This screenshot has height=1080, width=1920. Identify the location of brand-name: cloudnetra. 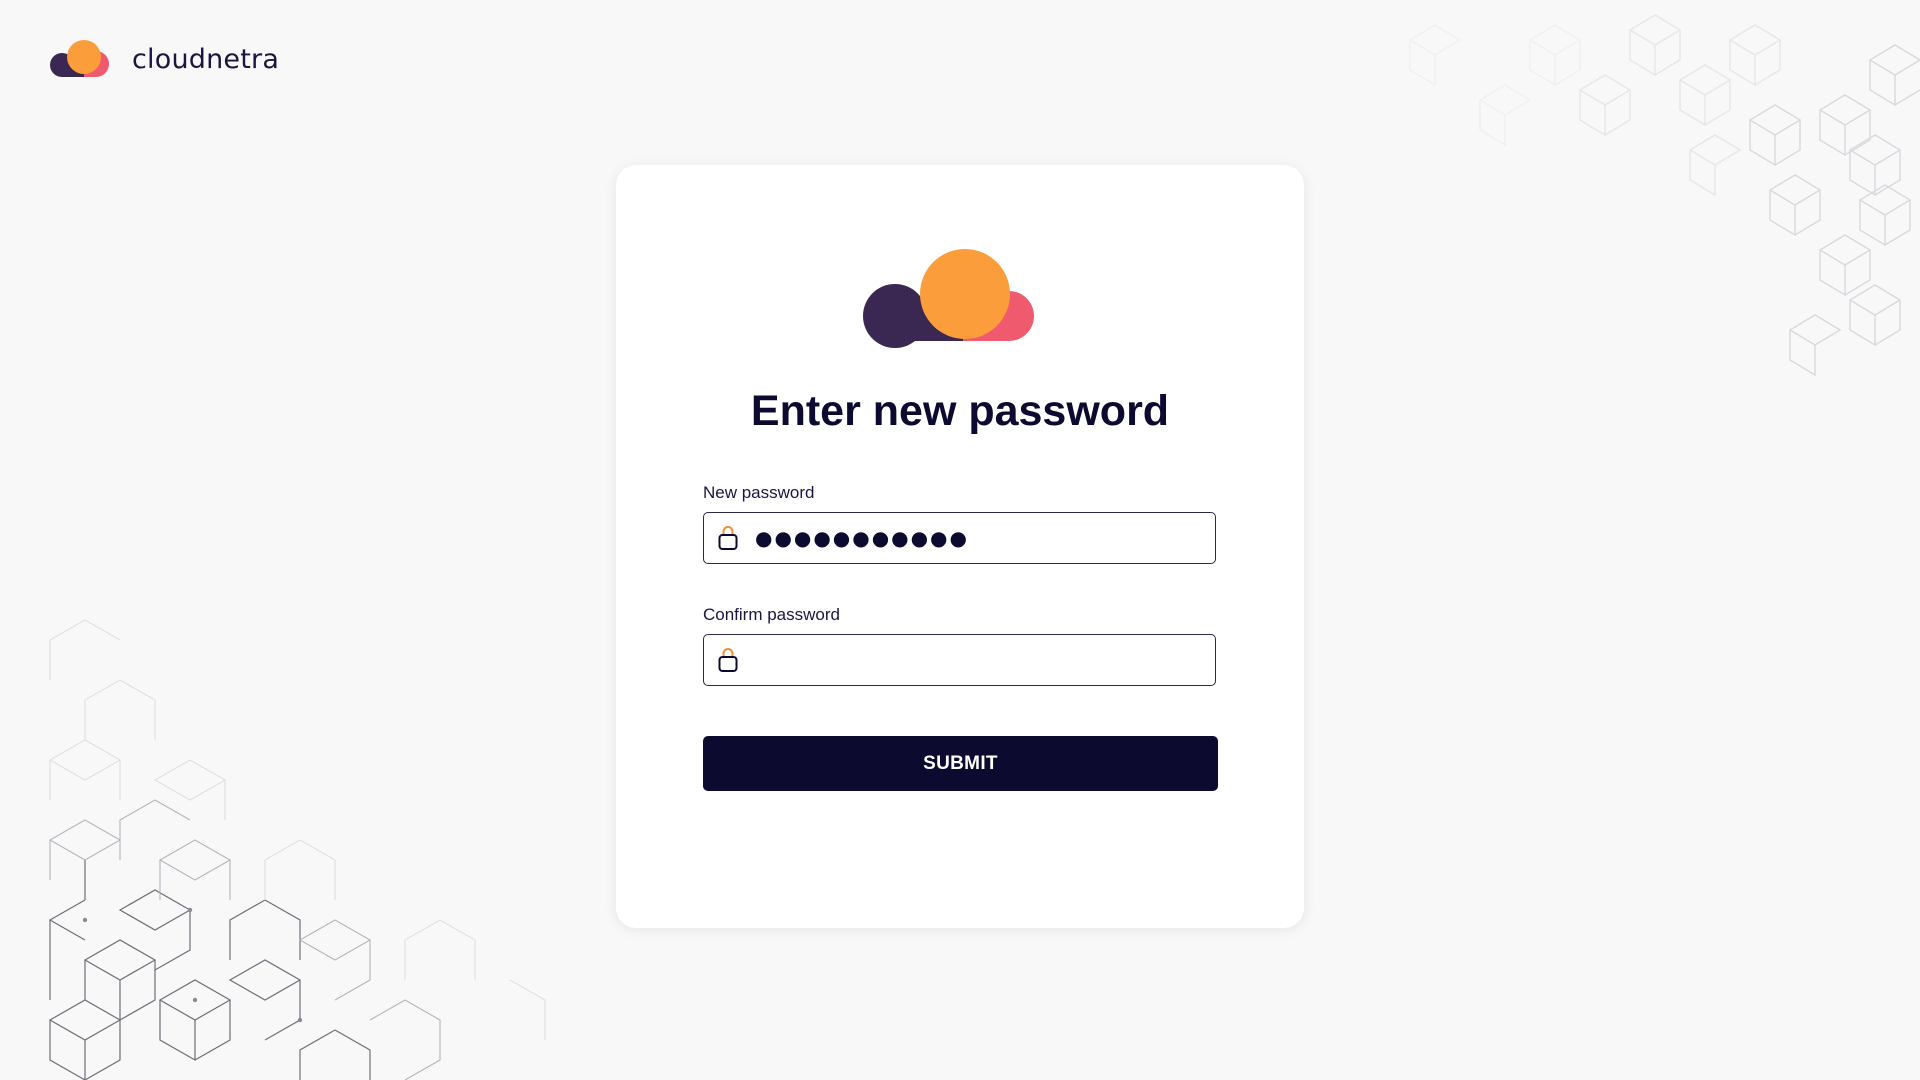
(206, 59).